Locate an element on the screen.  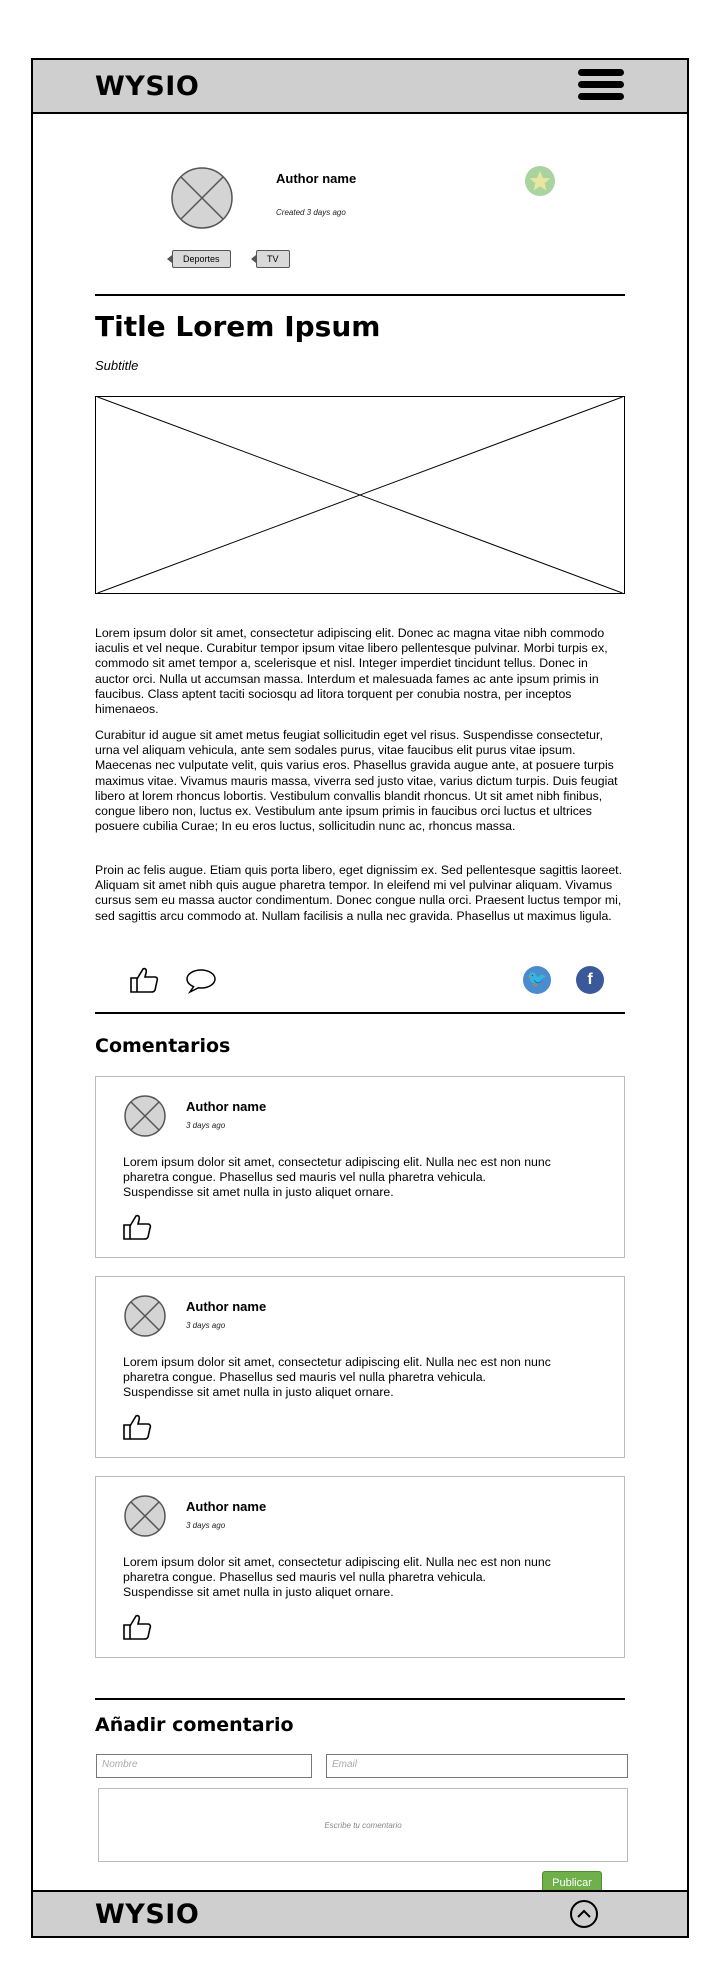
comments-title: Comentarios is located at coordinates (163, 1046).